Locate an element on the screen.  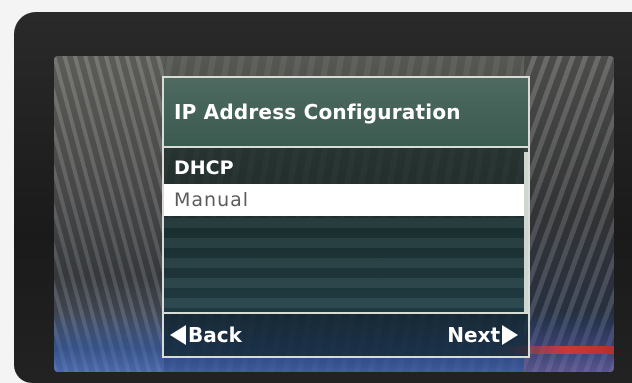
dialog-title-bar: IP Address Configuration is located at coordinates (346, 113).